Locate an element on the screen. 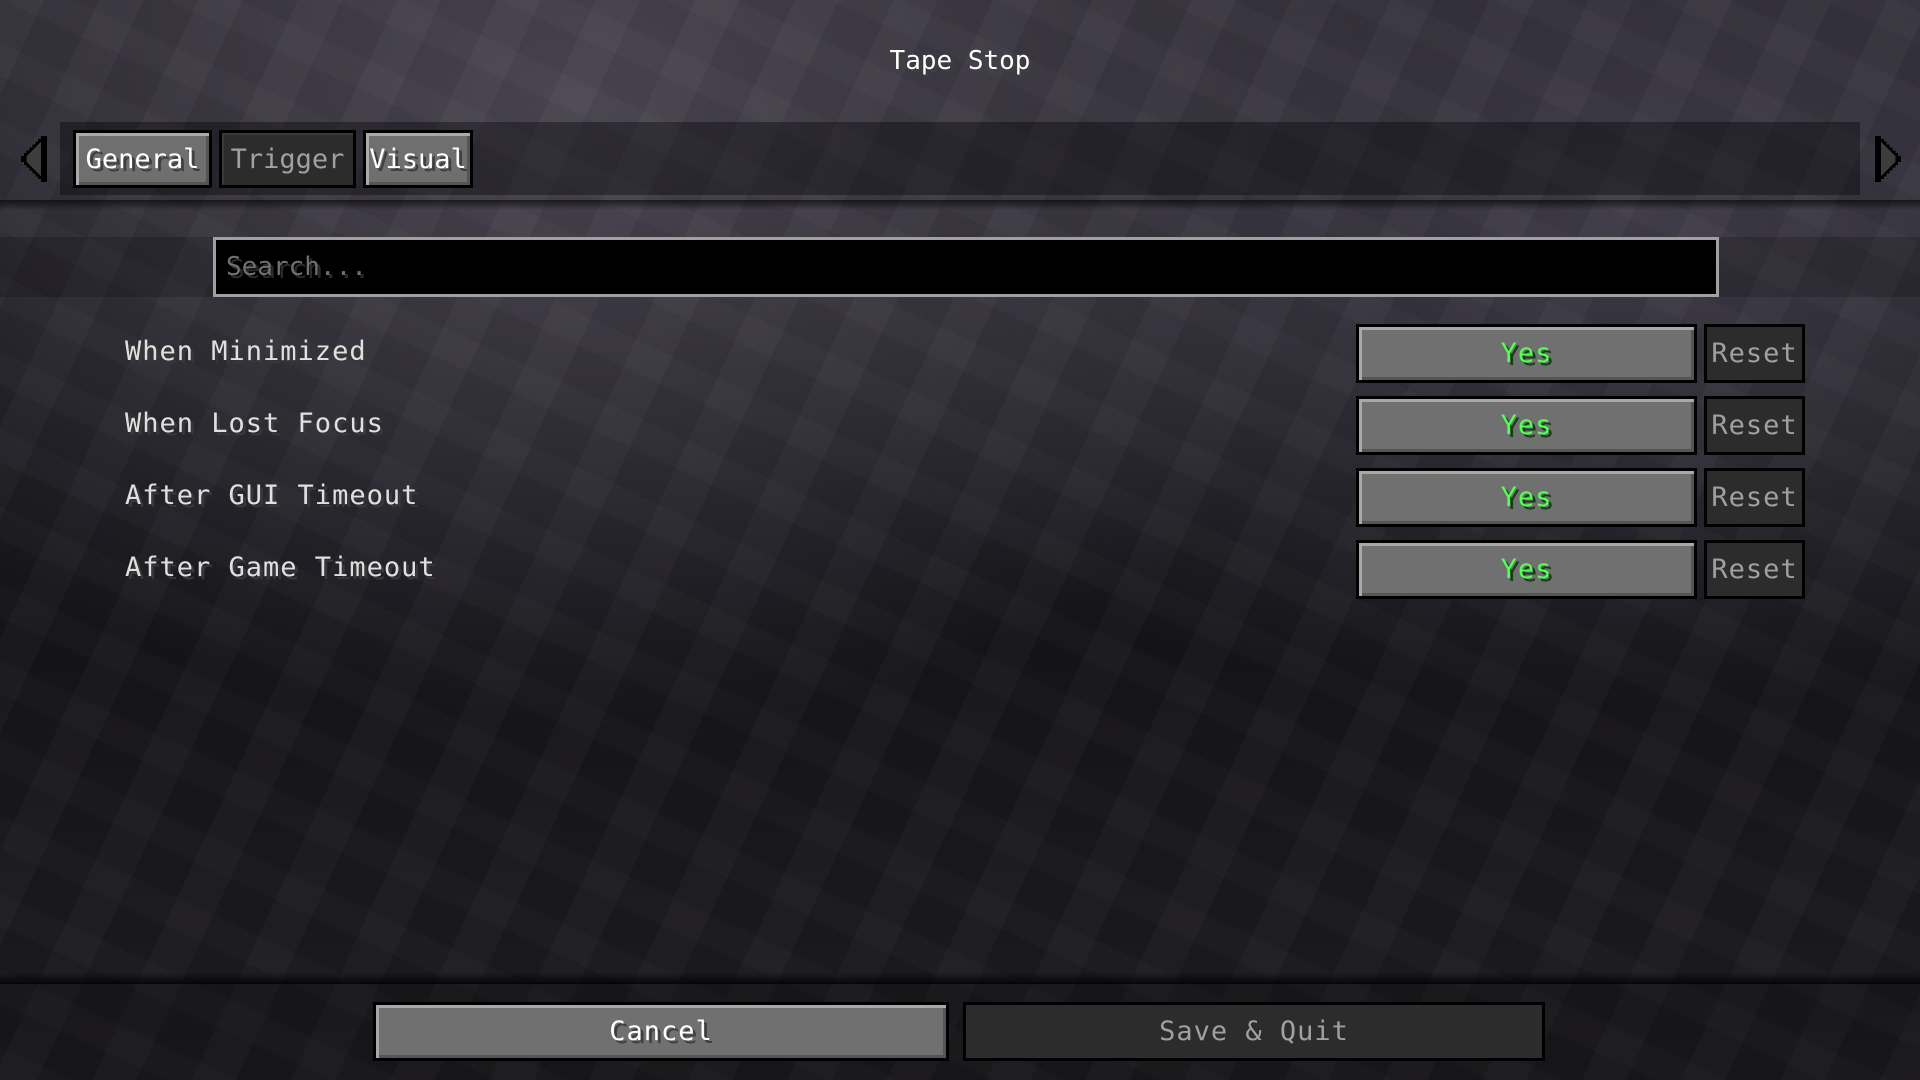 The width and height of the screenshot is (1920, 1080). option-toggle-after-game-timeout: Yes is located at coordinates (1526, 569).